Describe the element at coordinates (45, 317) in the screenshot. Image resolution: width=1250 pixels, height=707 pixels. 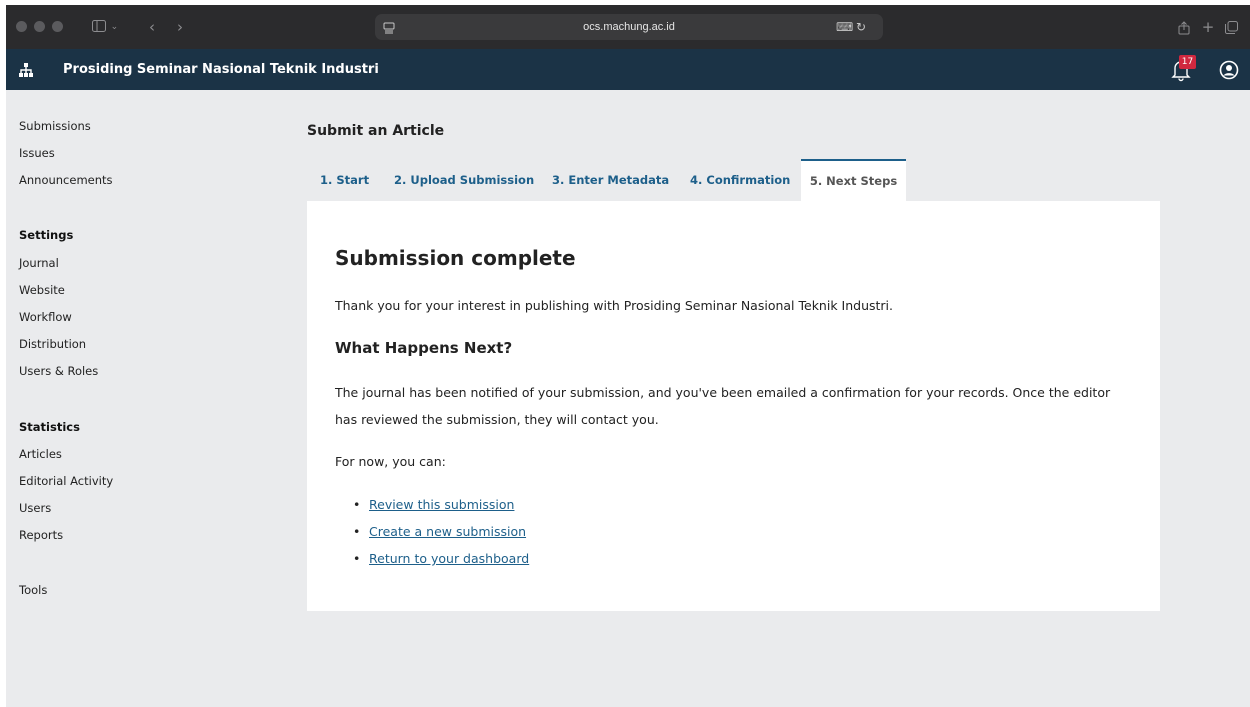
I see `sidebar-item-workflow: Workflow` at that location.